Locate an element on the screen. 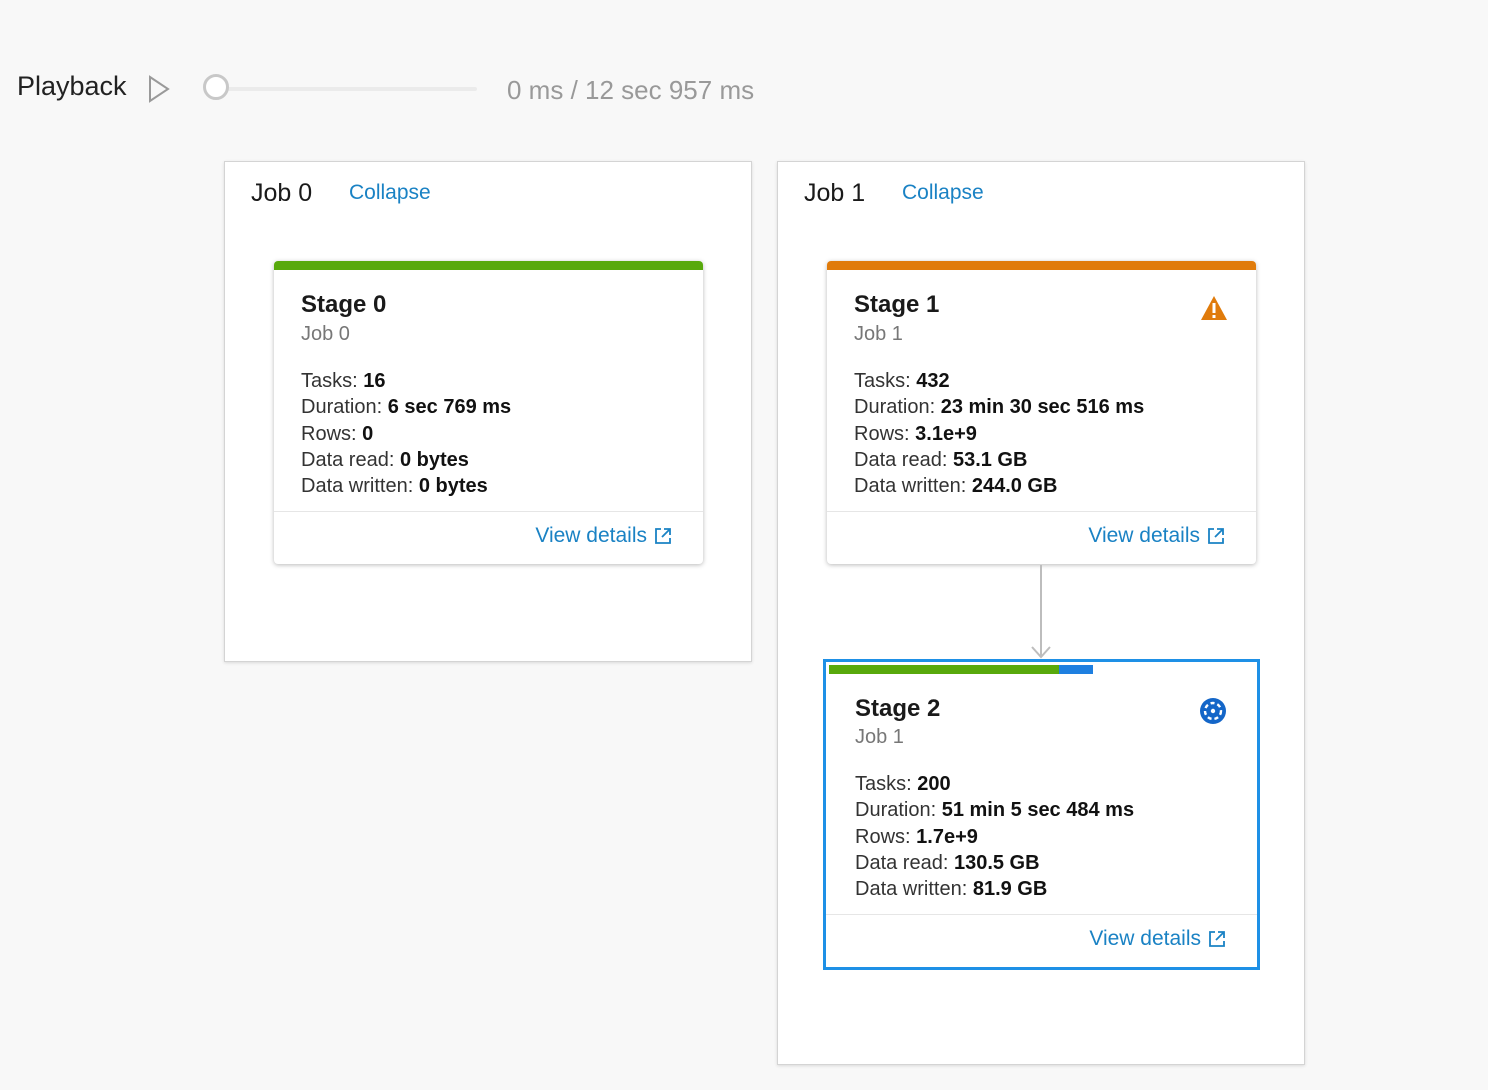 This screenshot has width=1488, height=1090. slider-track is located at coordinates (347, 89).